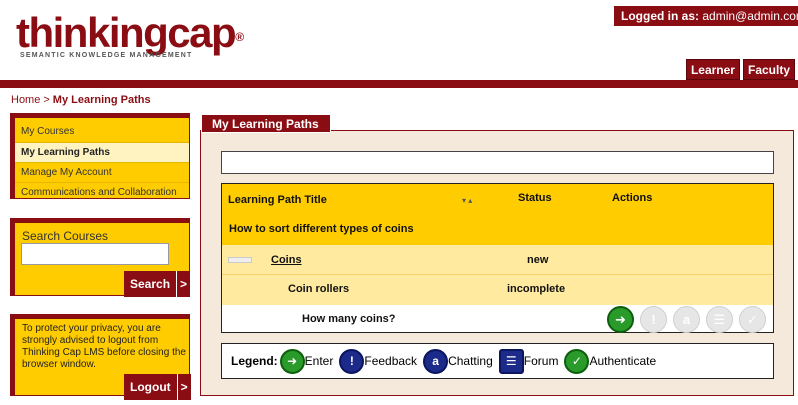 The height and width of the screenshot is (405, 798). I want to click on table-row-course: Coins new, so click(497, 260).